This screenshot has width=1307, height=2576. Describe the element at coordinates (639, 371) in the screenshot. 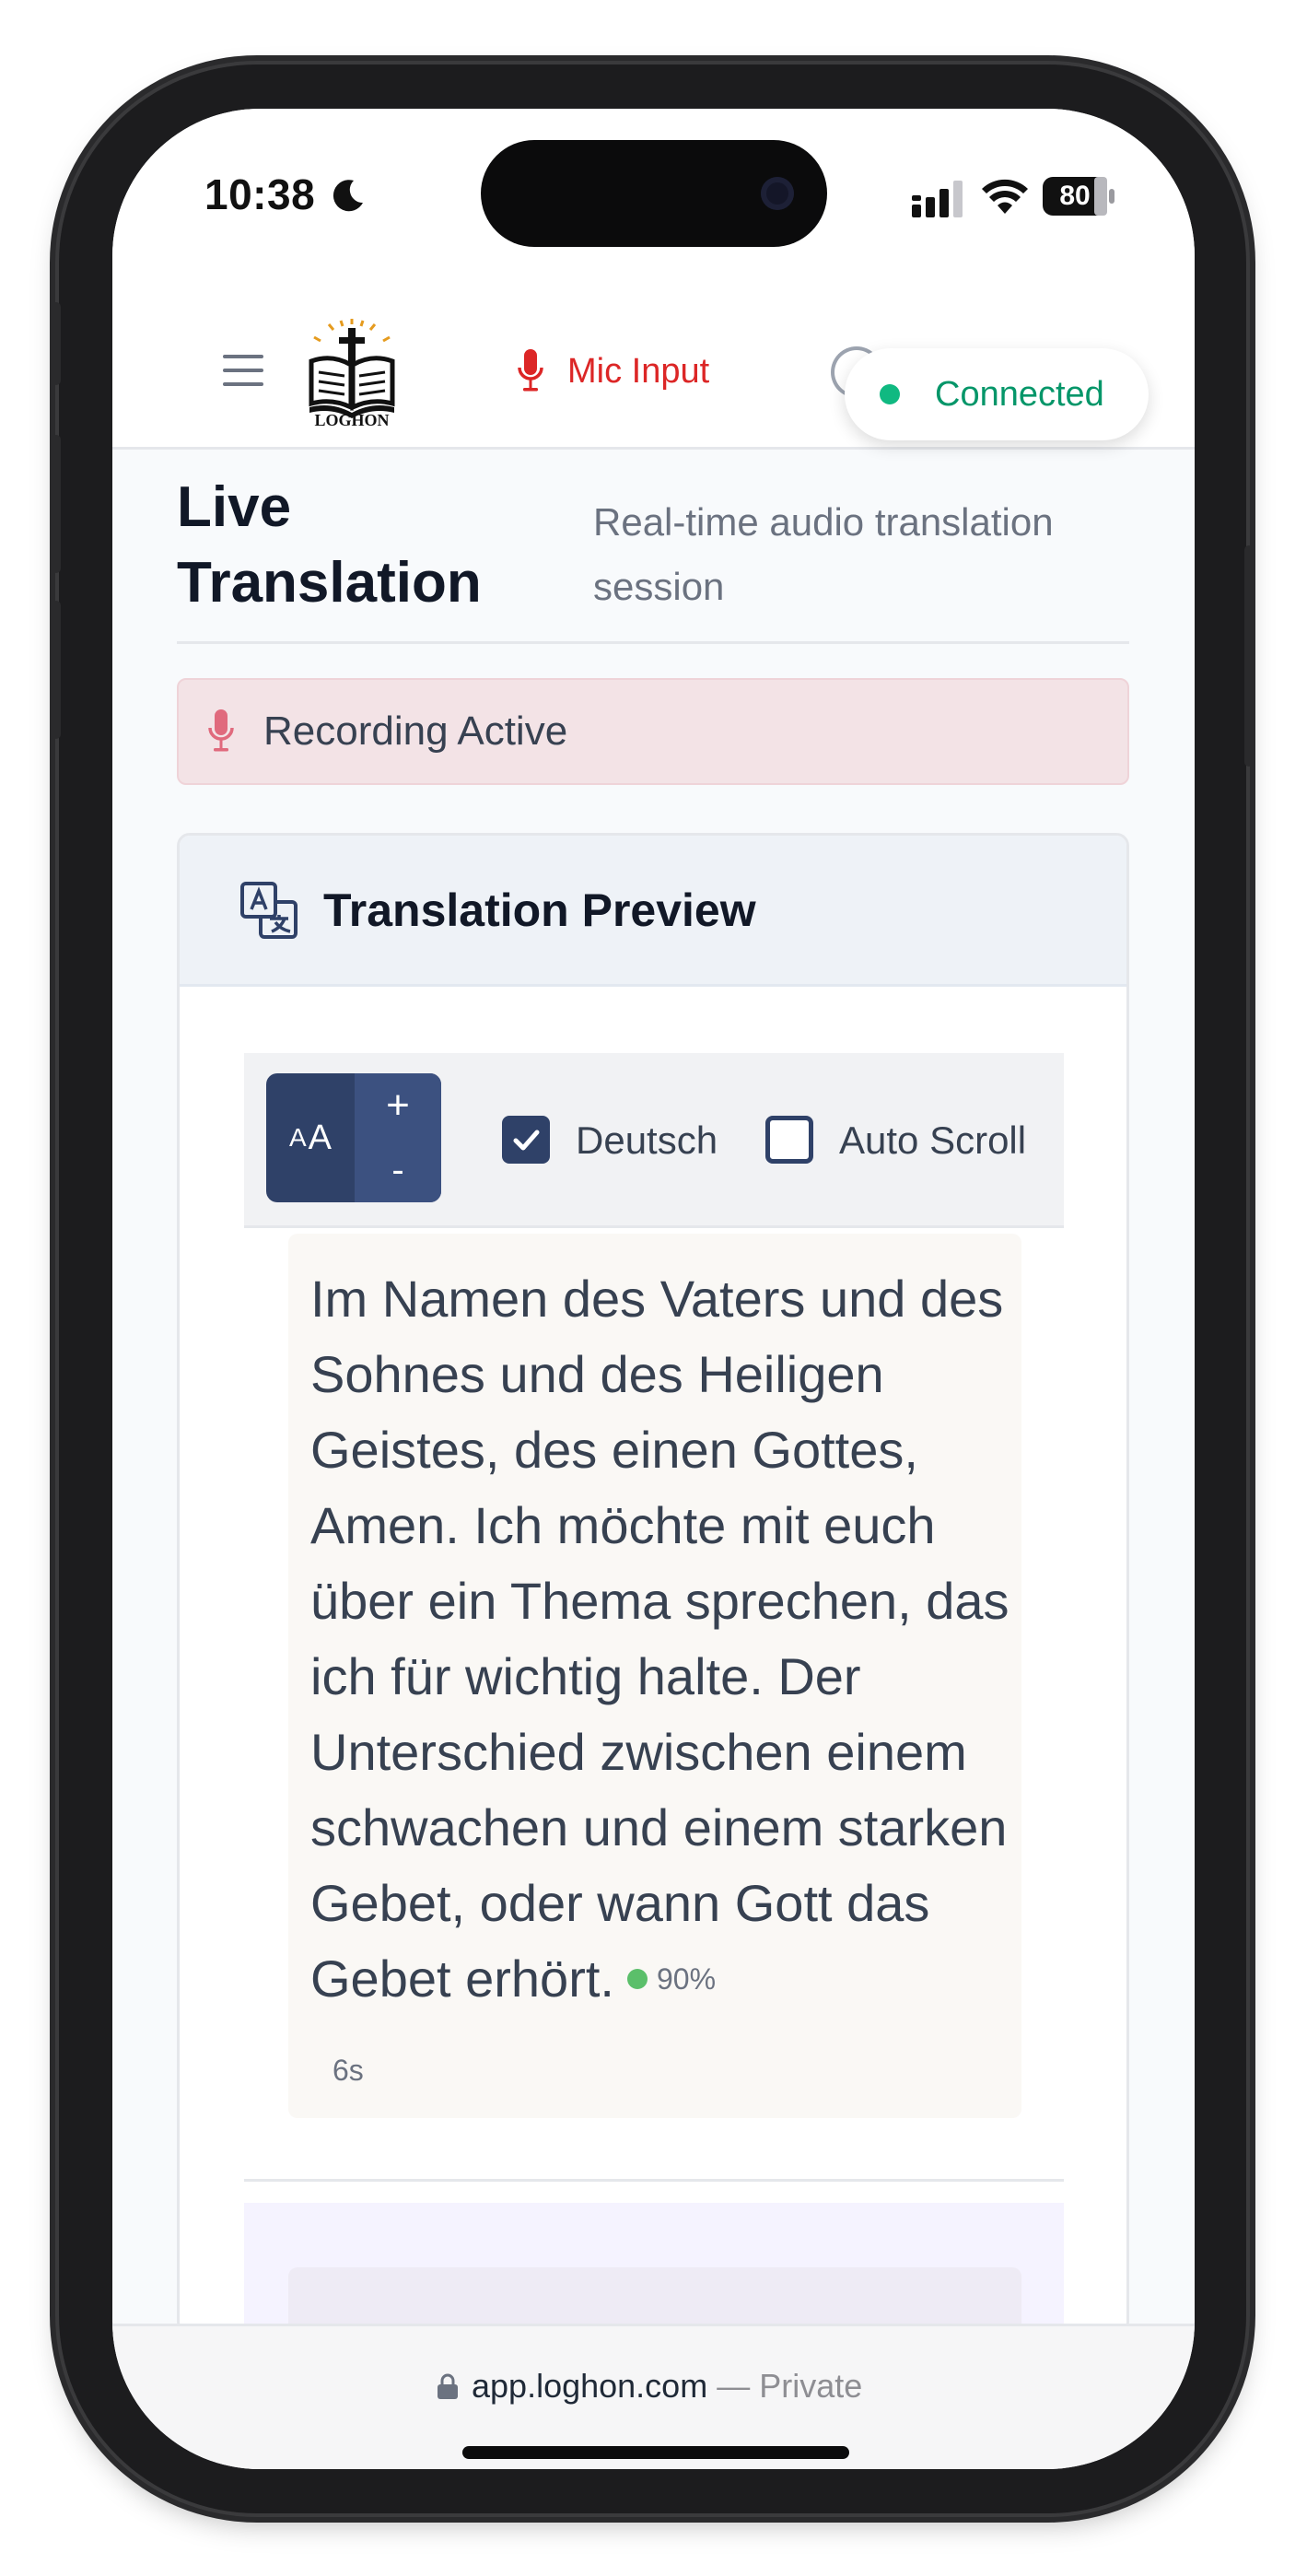

I see `mic-input-label: Mic Input` at that location.